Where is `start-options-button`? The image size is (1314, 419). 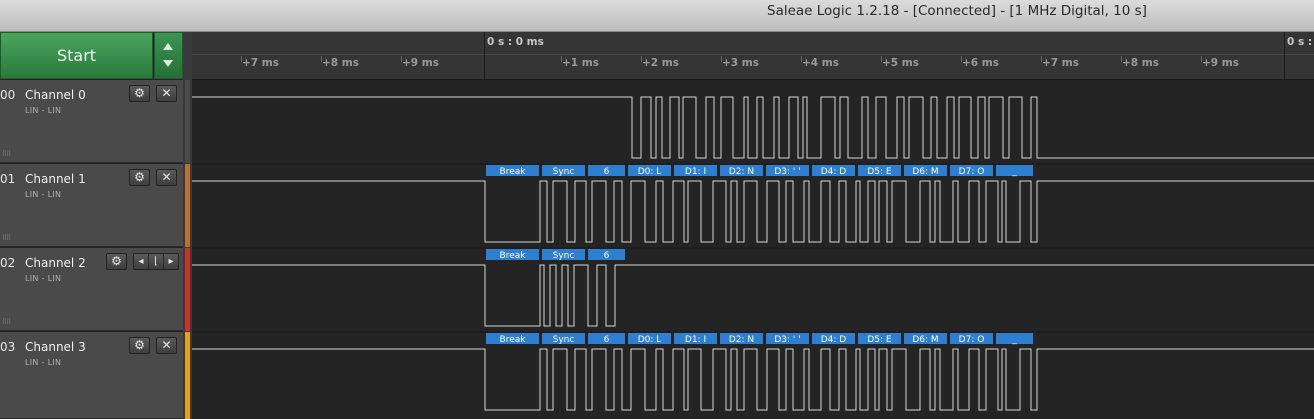 start-options-button is located at coordinates (168, 55).